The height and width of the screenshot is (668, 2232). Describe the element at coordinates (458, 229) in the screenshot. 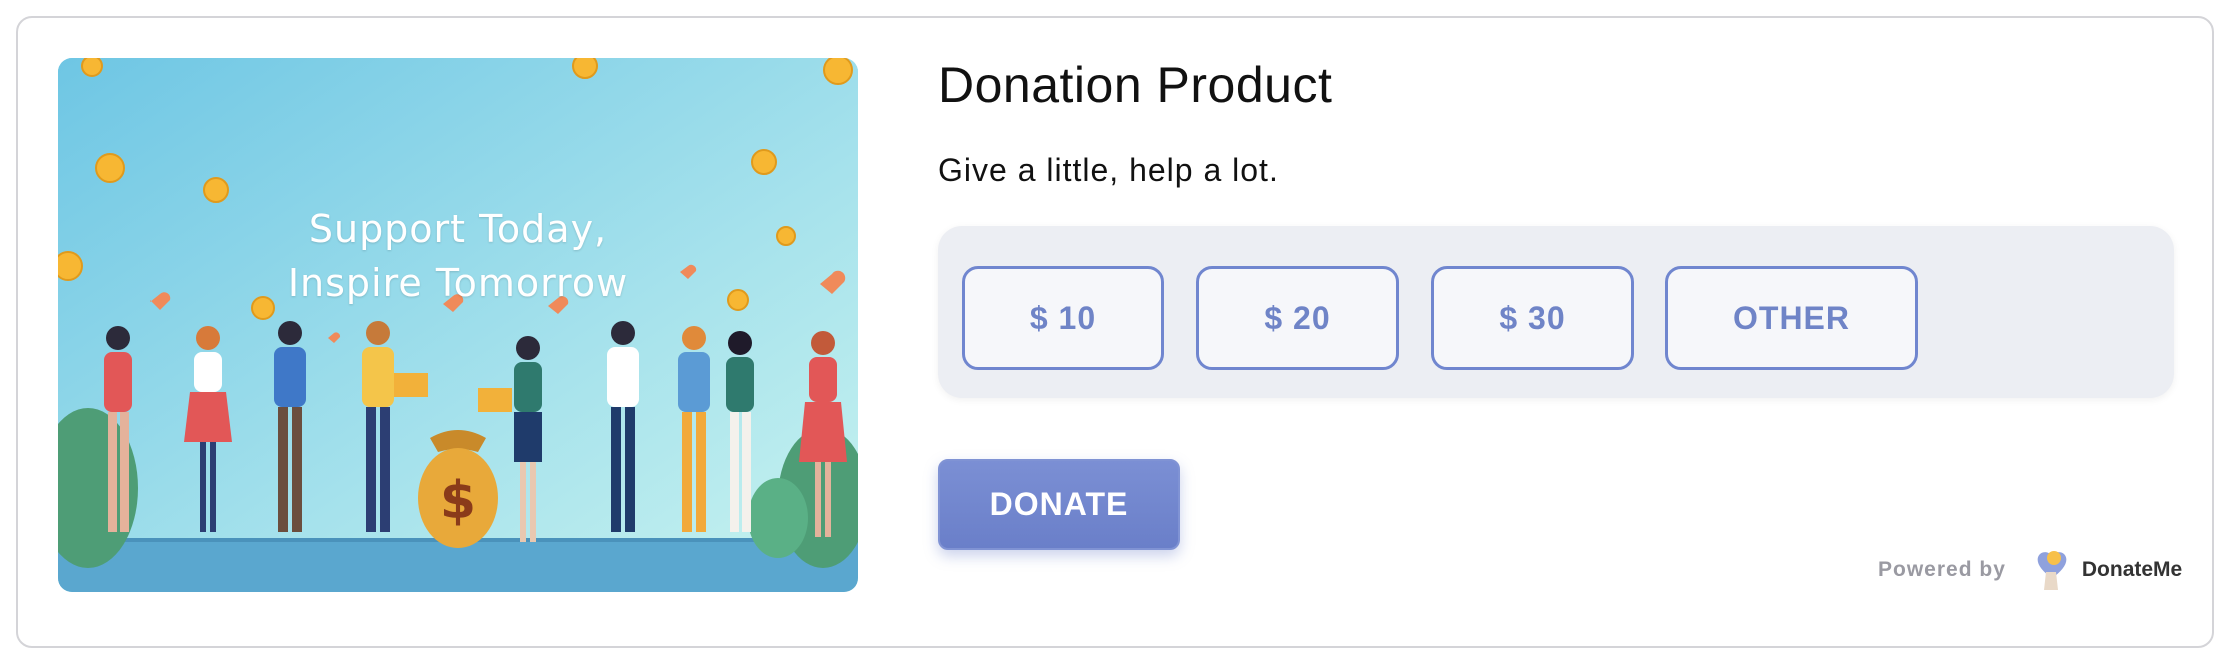

I see `hero-tagline-line1: Support Today,` at that location.